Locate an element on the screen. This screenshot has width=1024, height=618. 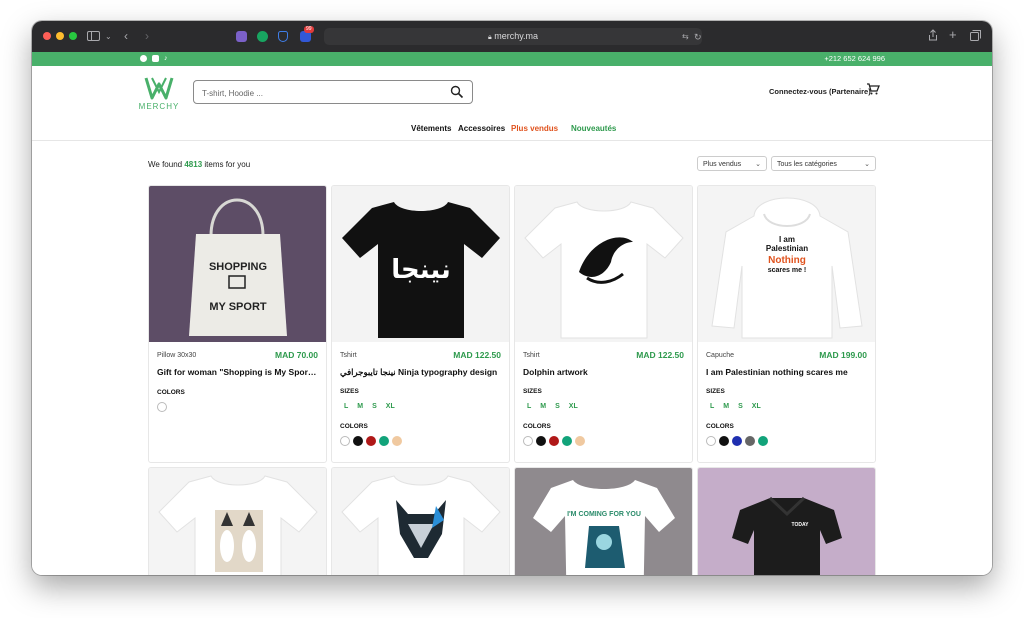
color-swatches is located at coordinates (372, 445).